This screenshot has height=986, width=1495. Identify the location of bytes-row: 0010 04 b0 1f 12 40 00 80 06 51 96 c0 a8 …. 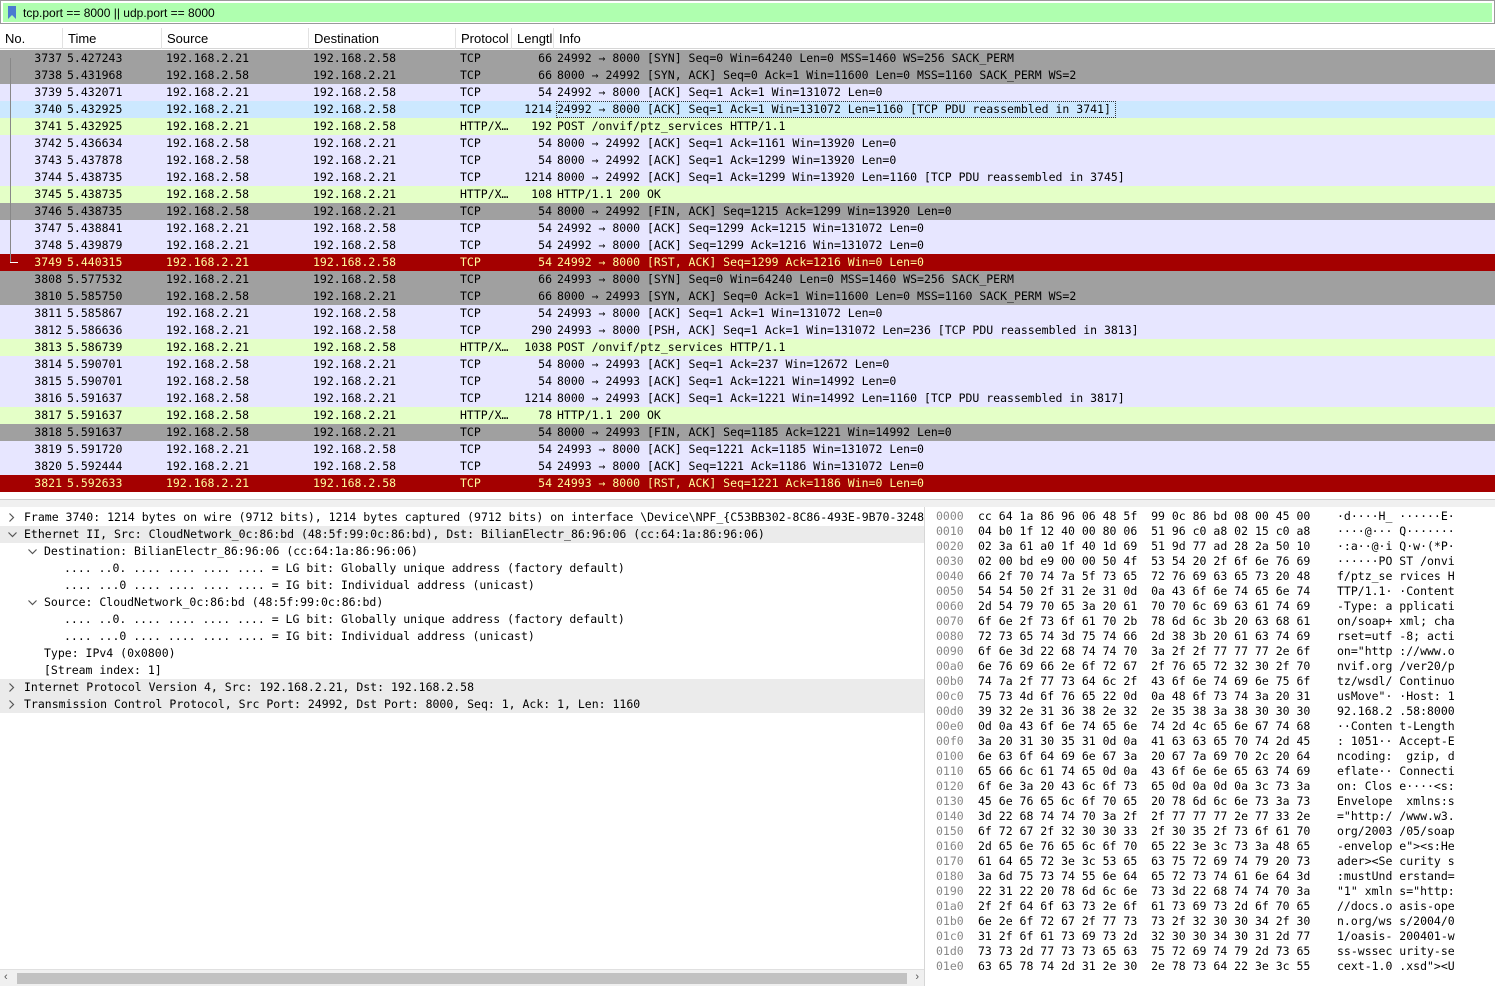
(1212, 531).